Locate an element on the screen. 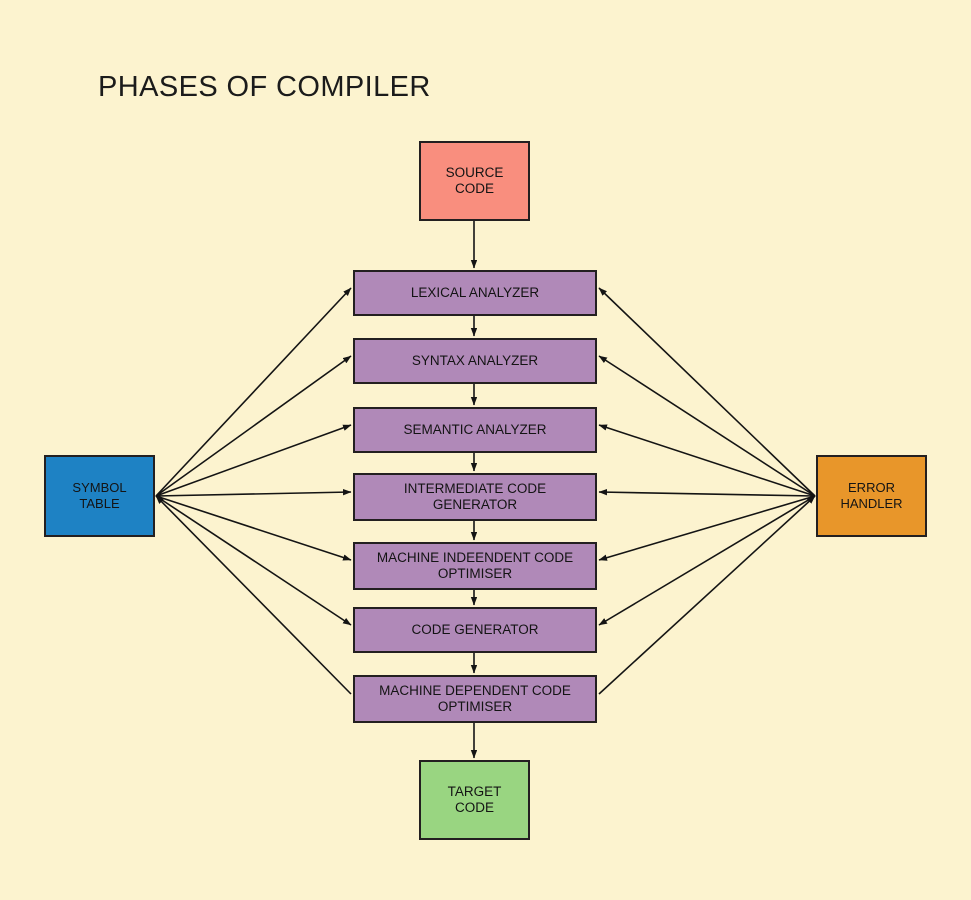 The width and height of the screenshot is (971, 900). error-handler-connectors is located at coordinates (707, 491).